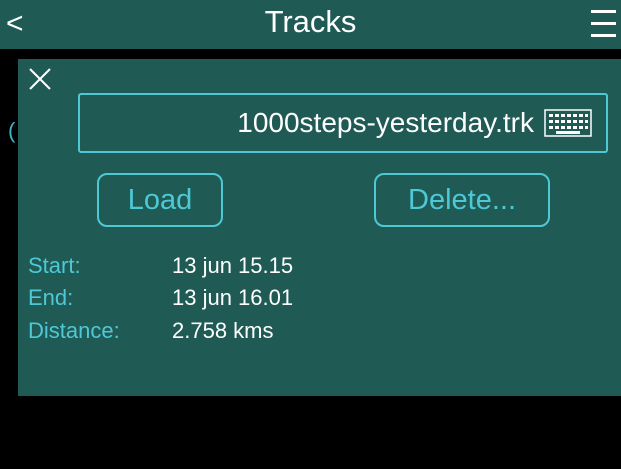  I want to click on page-title: Tracks, so click(310, 21).